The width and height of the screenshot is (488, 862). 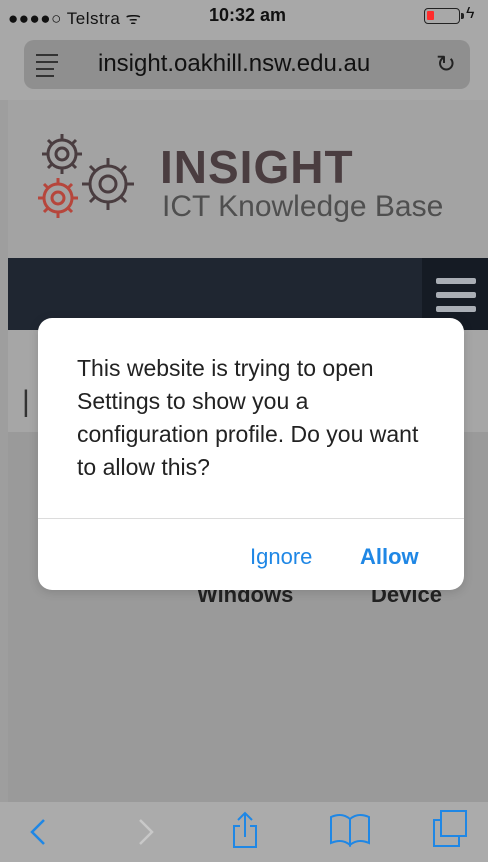 What do you see at coordinates (86, 176) in the screenshot?
I see `gears-logo-icon` at bounding box center [86, 176].